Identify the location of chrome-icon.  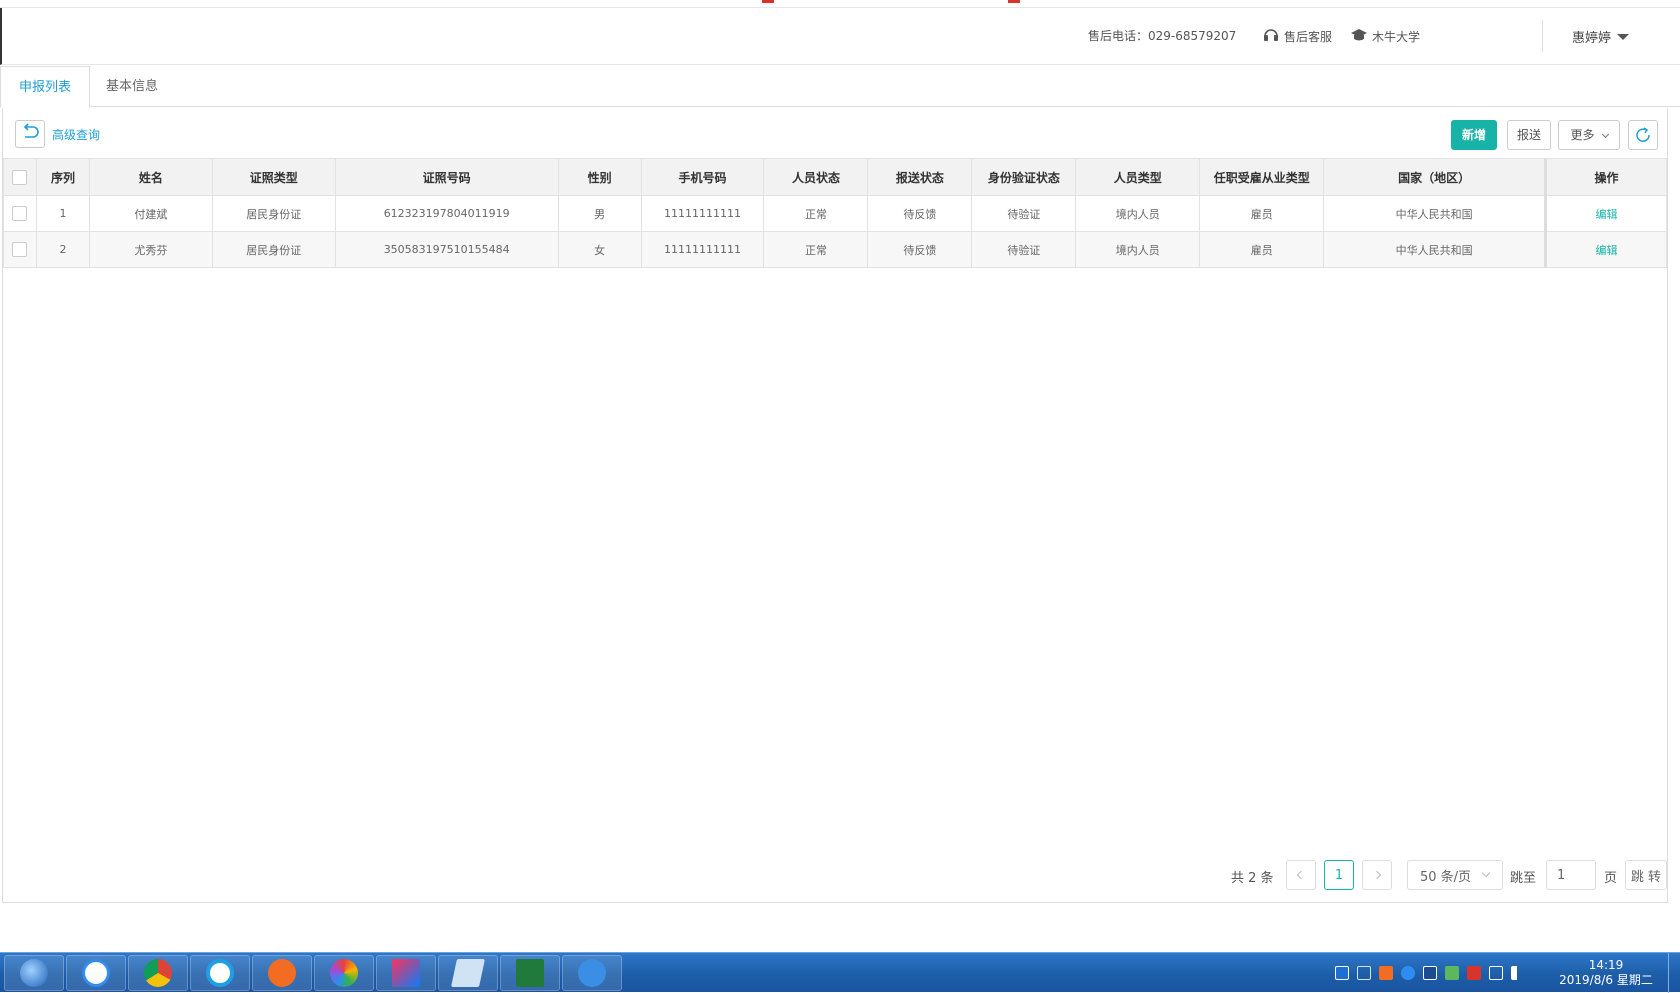
(158, 973).